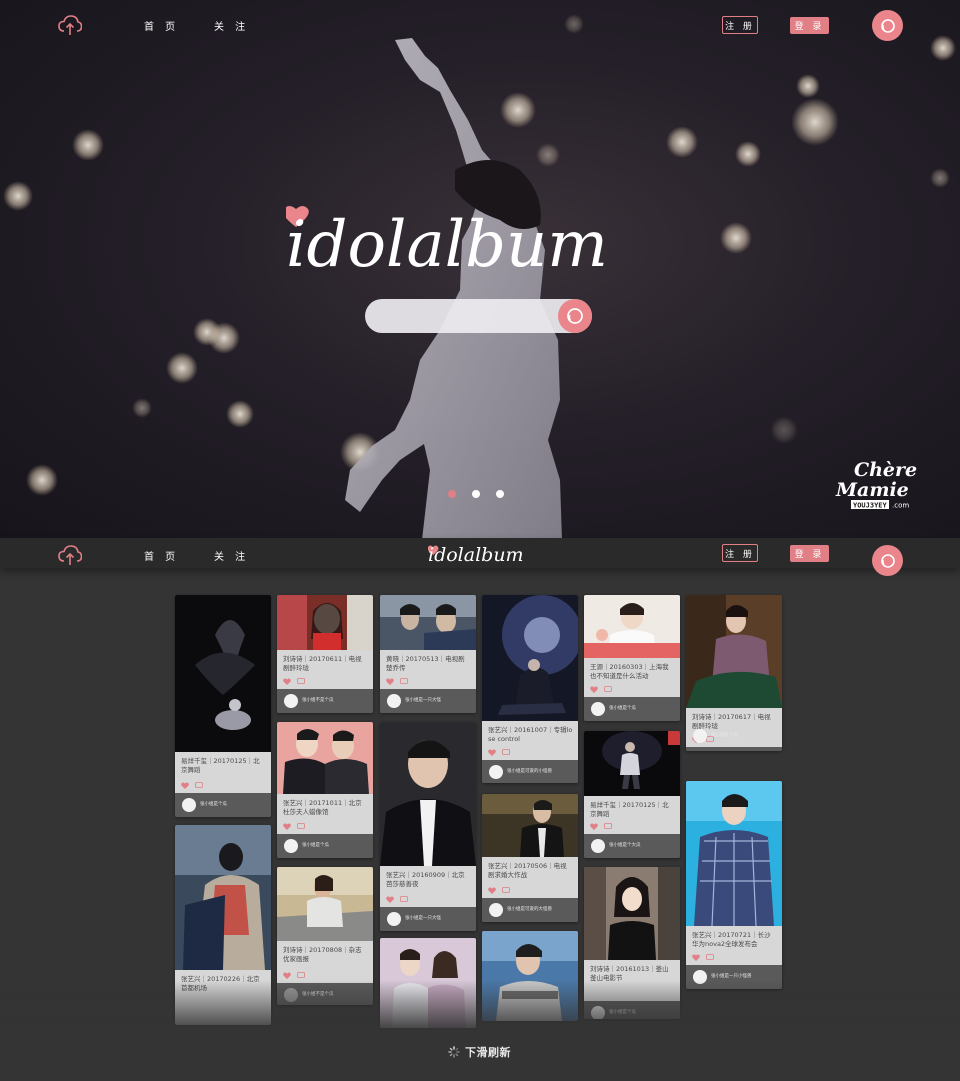 This screenshot has width=960, height=1081. What do you see at coordinates (464, 316) in the screenshot?
I see `hero-search-input` at bounding box center [464, 316].